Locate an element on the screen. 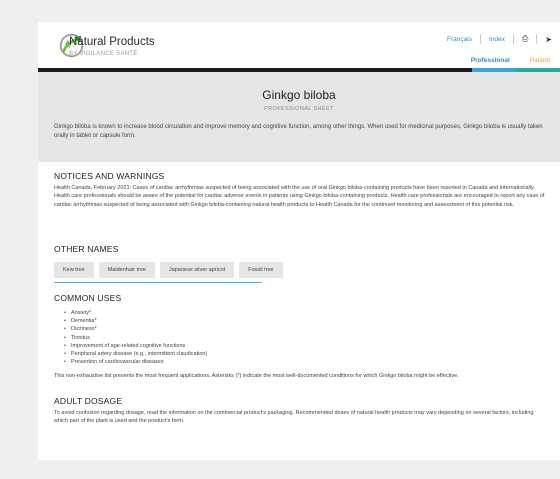 The image size is (560, 479). name-chip: Maidenhair tree is located at coordinates (126, 270).